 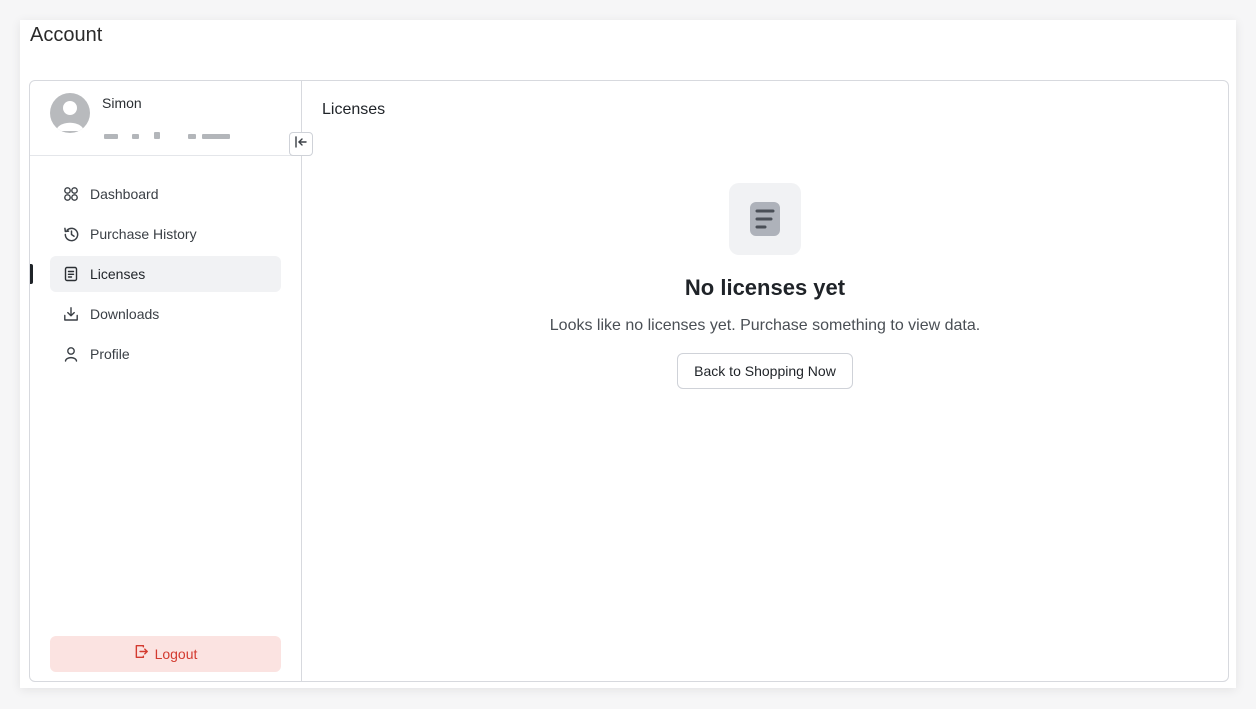 I want to click on download-icon, so click(x=71, y=314).